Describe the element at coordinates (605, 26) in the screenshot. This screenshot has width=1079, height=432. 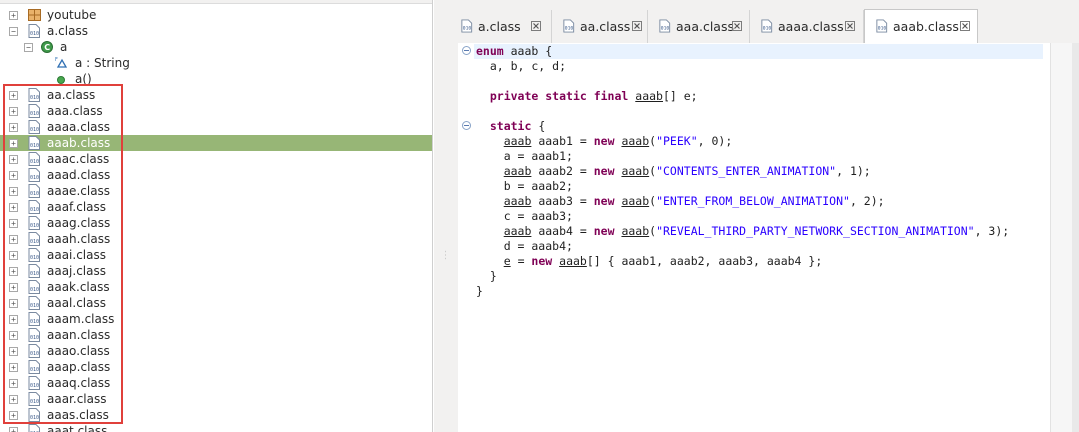
I see `tab-label: aa.class` at that location.